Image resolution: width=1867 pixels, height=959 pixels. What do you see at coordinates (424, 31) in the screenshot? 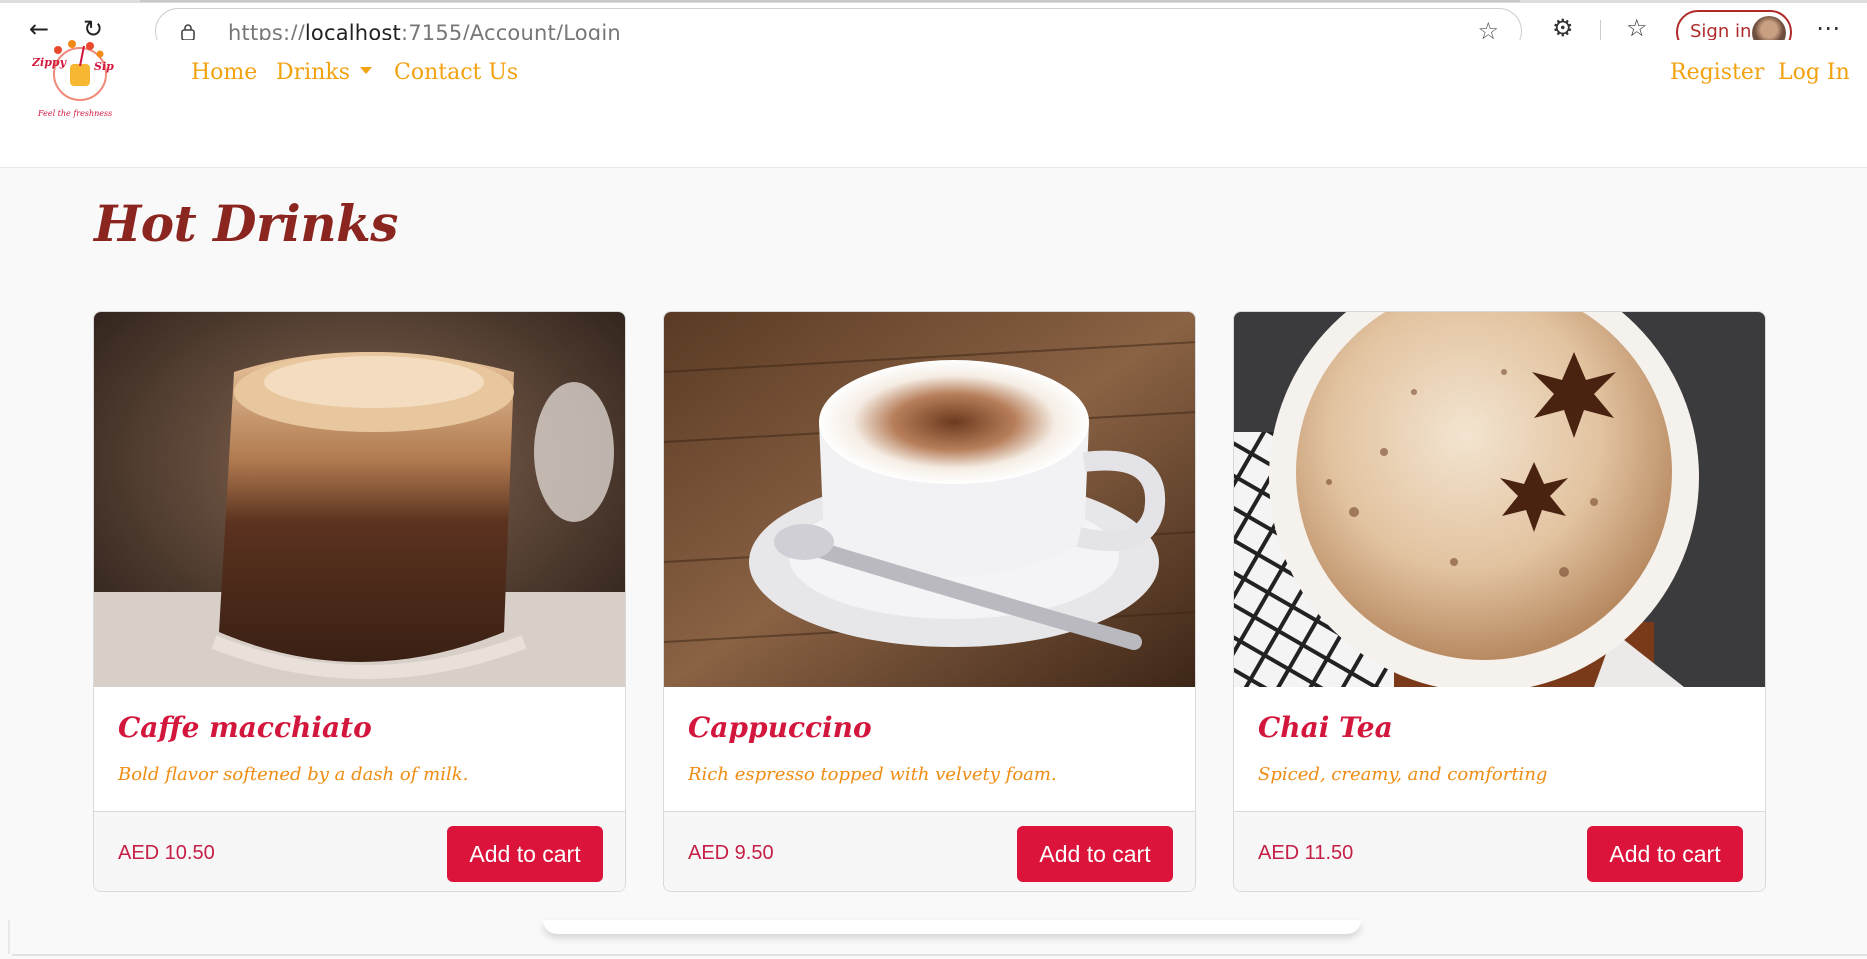
I see `url-text: https://localhost:7155/Account/Login` at bounding box center [424, 31].